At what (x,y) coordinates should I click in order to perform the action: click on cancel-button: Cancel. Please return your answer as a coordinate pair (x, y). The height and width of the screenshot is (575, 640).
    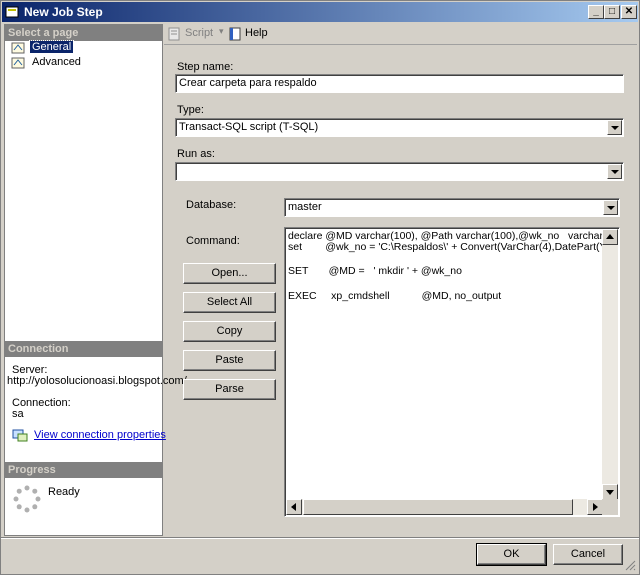
    Looking at the image, I should click on (588, 554).